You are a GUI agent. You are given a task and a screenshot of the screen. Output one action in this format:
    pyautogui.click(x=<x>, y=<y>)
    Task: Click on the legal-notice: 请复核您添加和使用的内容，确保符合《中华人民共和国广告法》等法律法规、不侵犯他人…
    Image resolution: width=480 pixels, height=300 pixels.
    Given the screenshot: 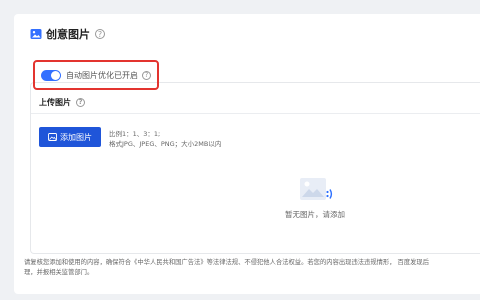 What is the action you would take?
    pyautogui.click(x=252, y=268)
    